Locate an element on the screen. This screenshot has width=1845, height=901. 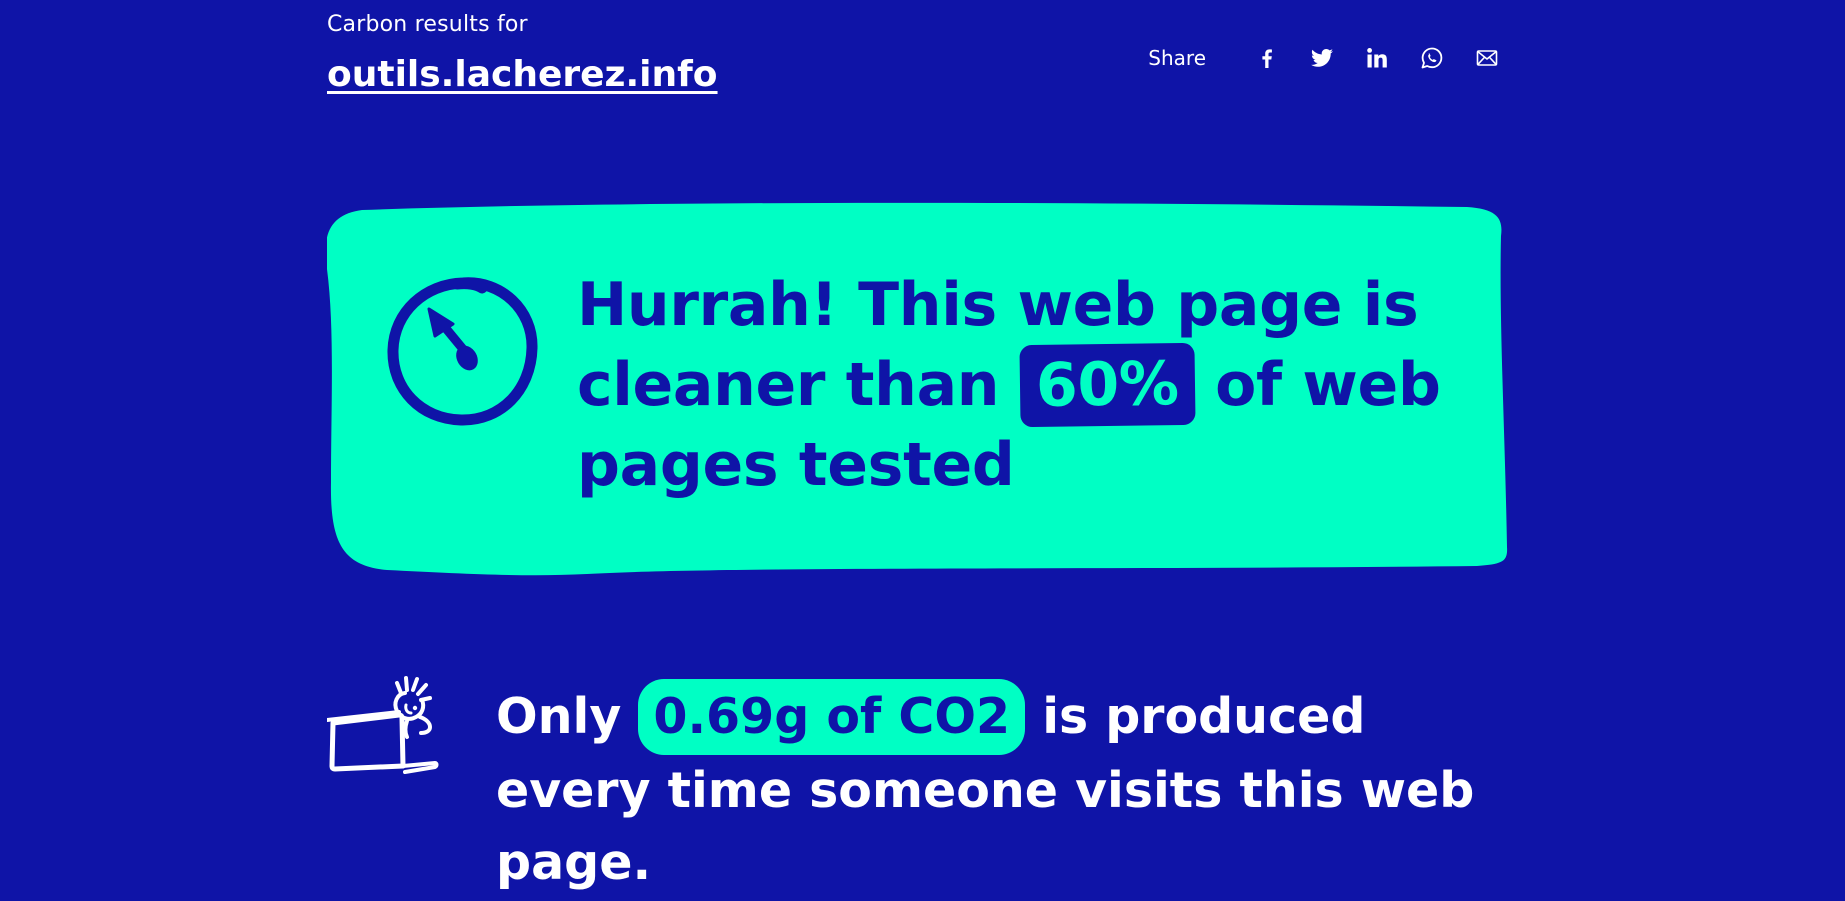
whatsapp-icon is located at coordinates (1432, 58).